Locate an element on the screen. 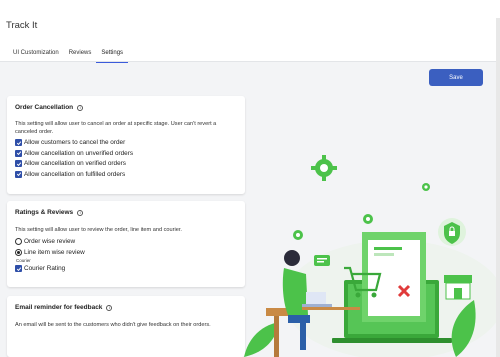 This screenshot has width=500, height=357. option-cancel-fulfilled: Allow cancellation on fulfilled orders is located at coordinates (126, 174).